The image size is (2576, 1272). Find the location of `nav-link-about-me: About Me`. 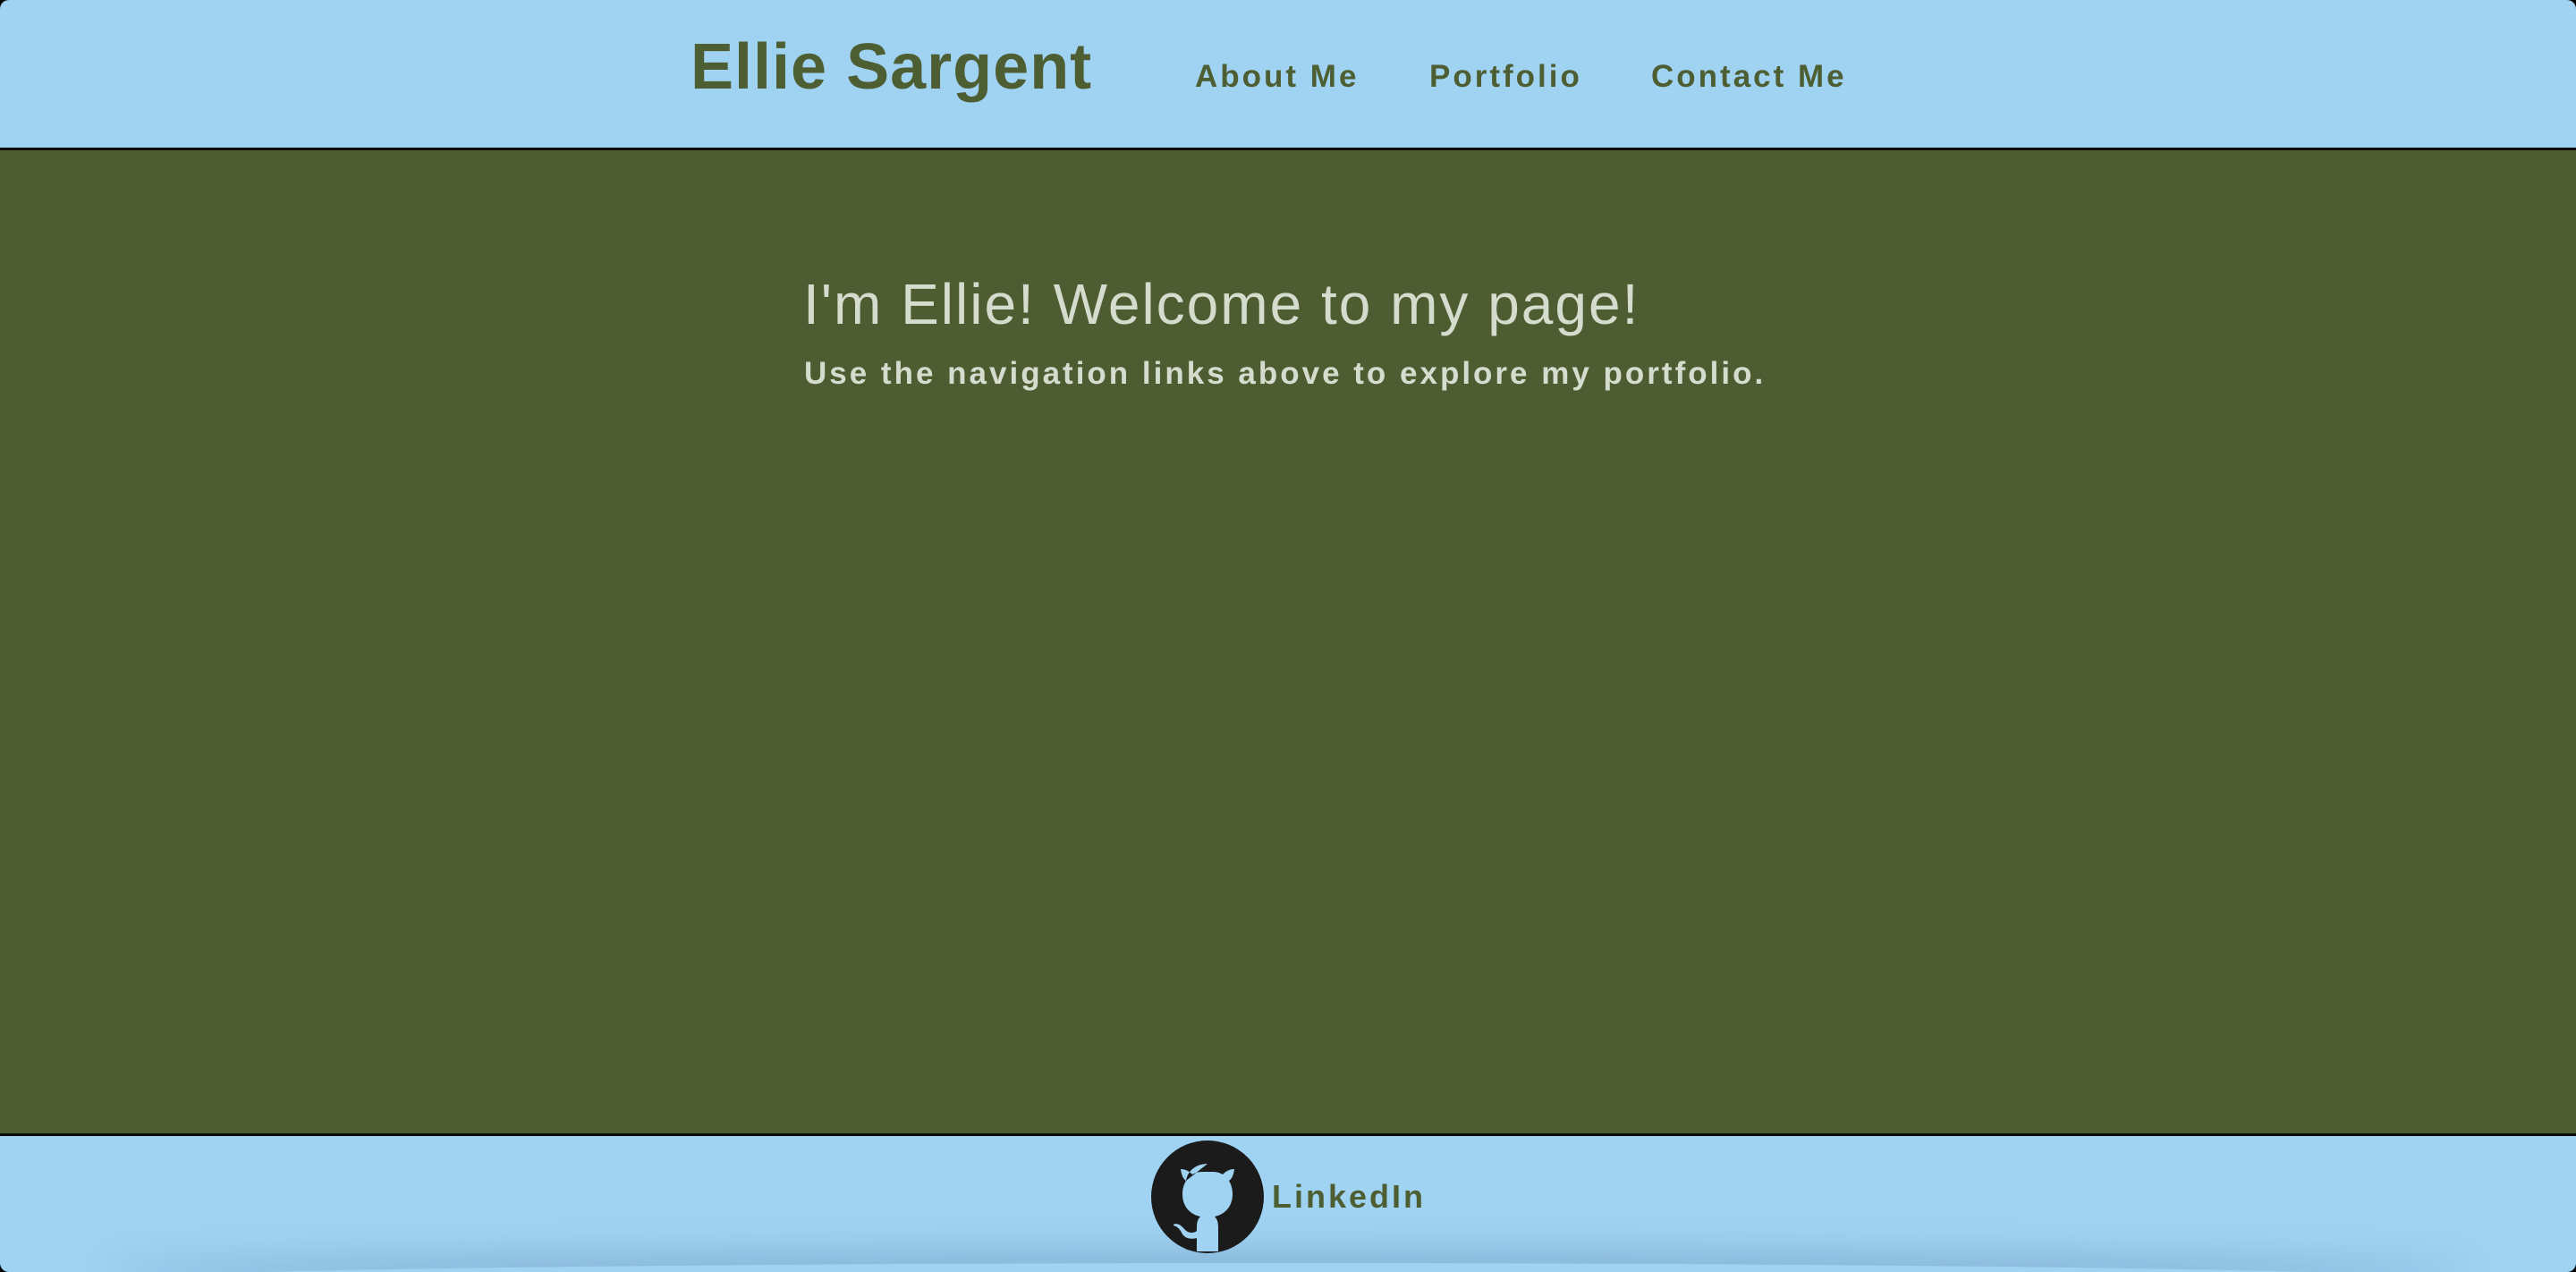

nav-link-about-me: About Me is located at coordinates (1277, 76).